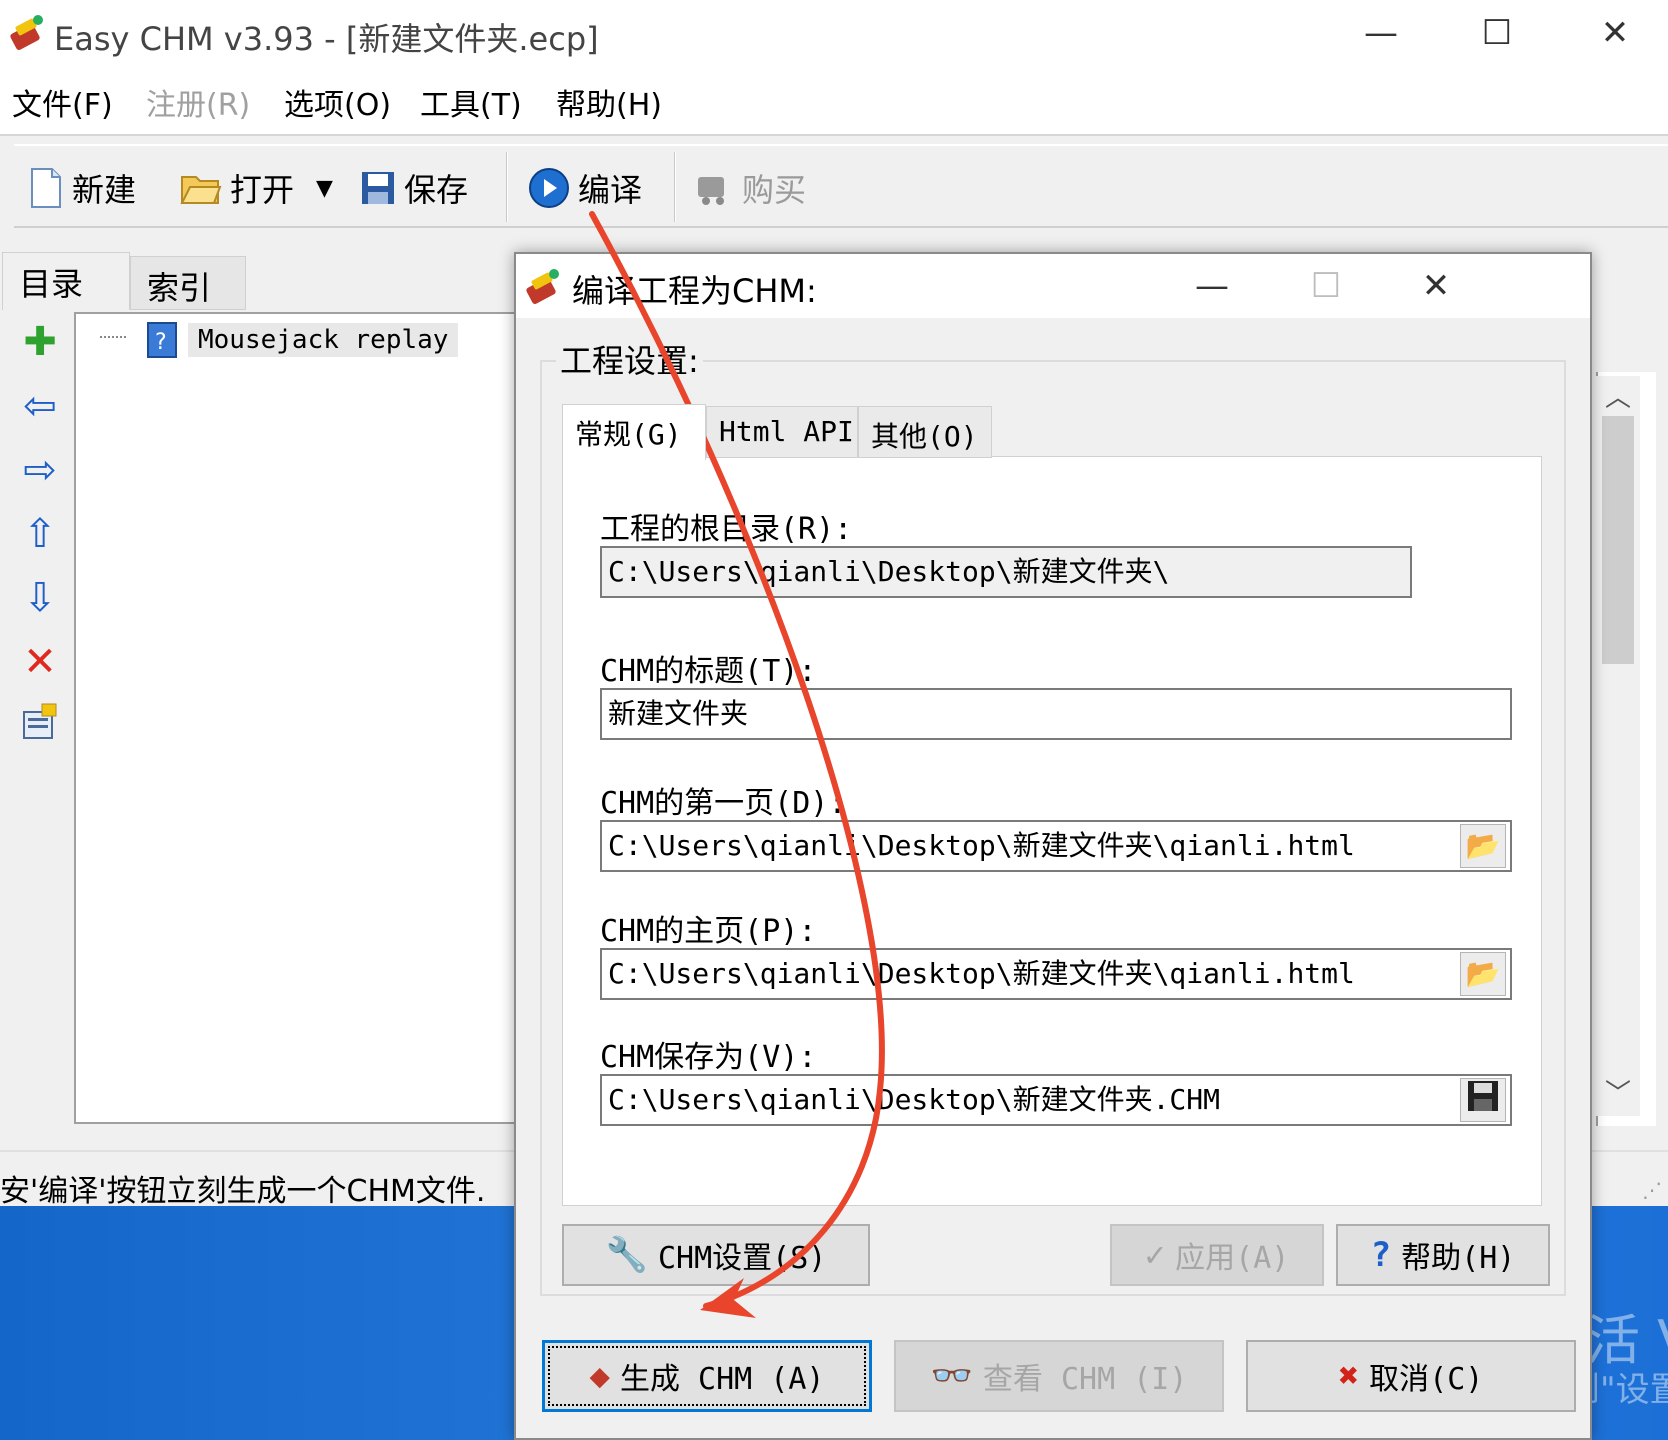  What do you see at coordinates (1618, 398) in the screenshot?
I see `scroll-up-icon: ︿` at bounding box center [1618, 398].